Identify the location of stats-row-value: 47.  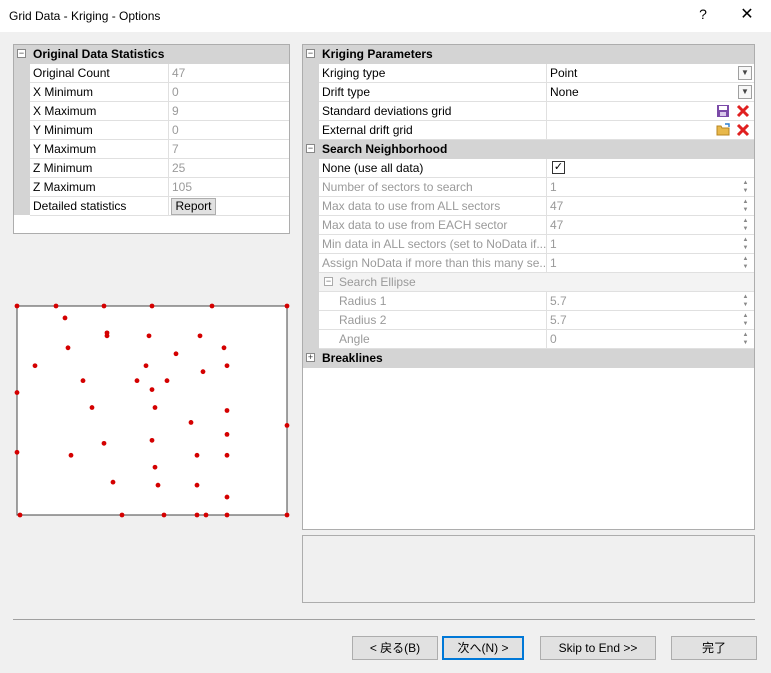
(179, 73).